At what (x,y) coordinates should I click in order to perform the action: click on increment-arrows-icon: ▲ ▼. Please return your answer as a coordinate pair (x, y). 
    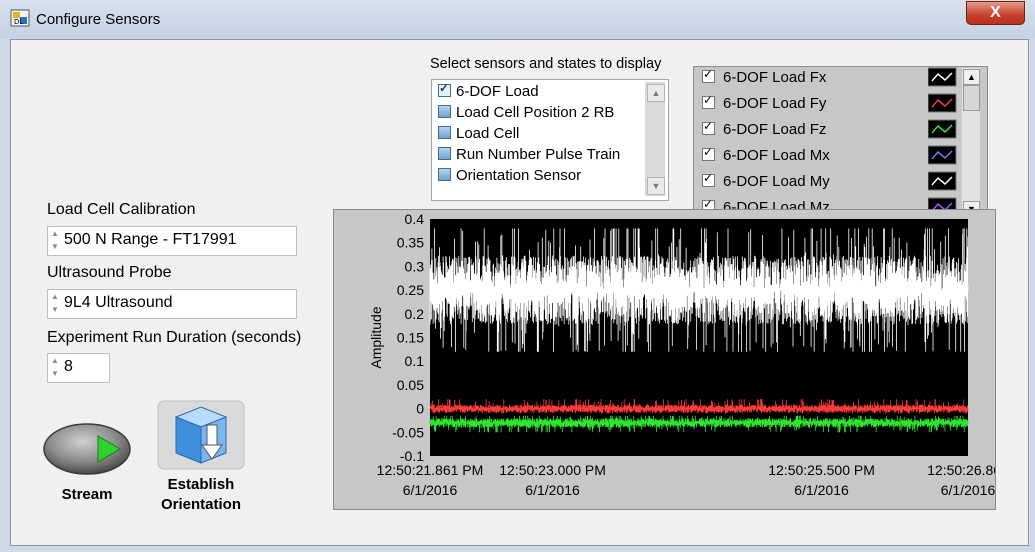
    Looking at the image, I should click on (55, 367).